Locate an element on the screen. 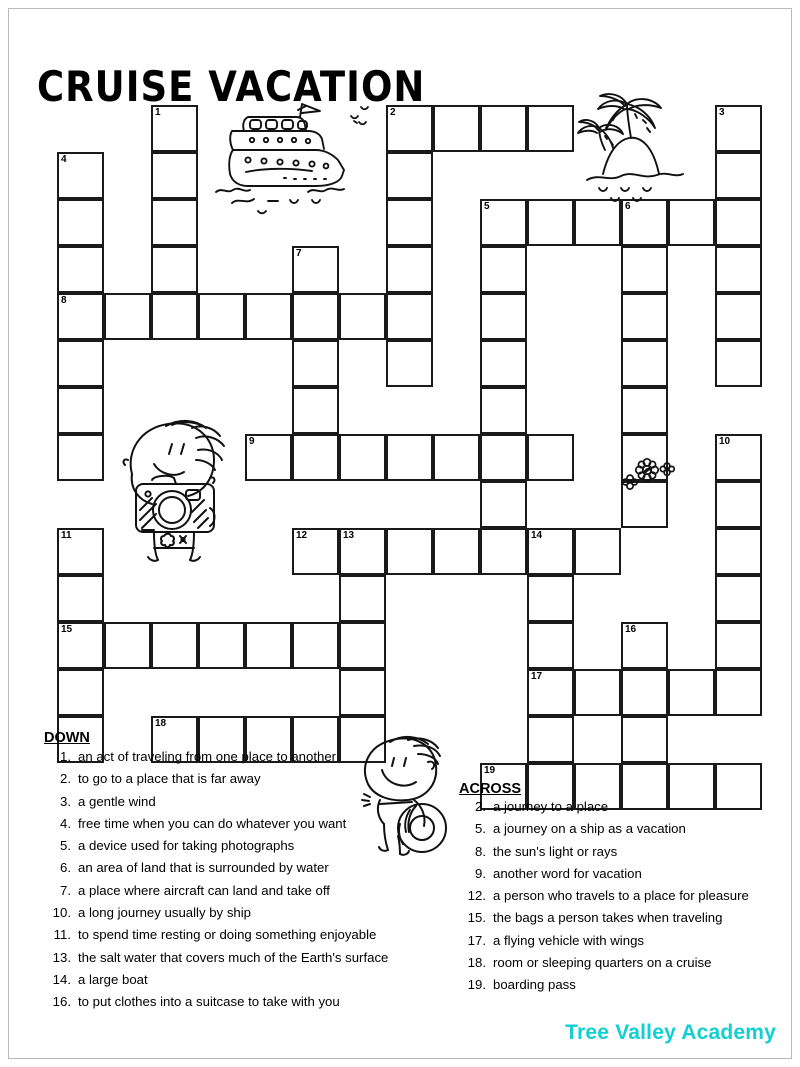  down-clue-item-number: 2. is located at coordinates (65, 779).